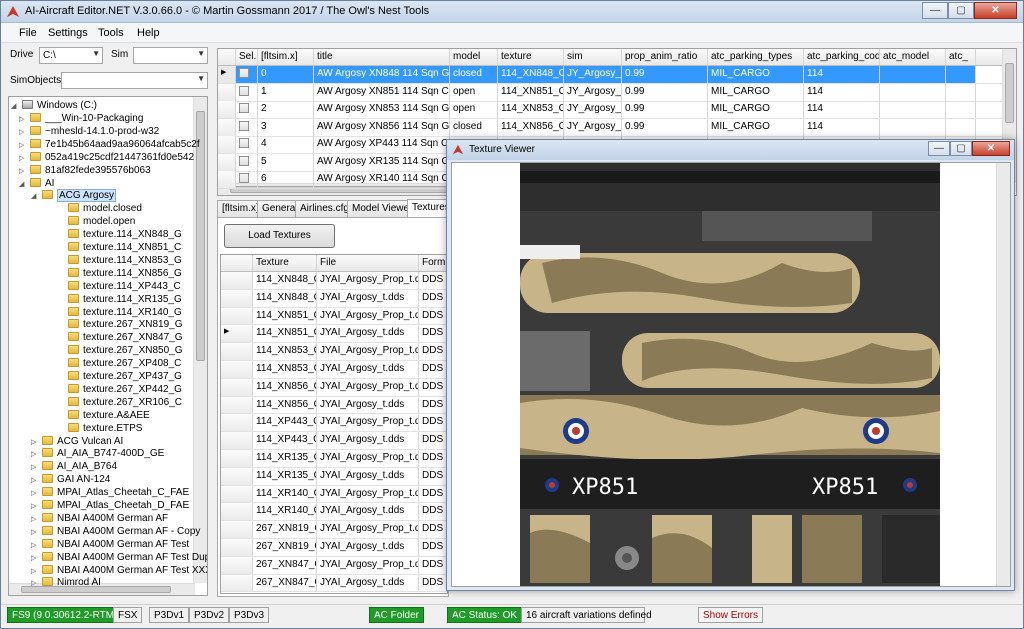 This screenshot has height=629, width=1024. Describe the element at coordinates (961, 10) in the screenshot. I see `maximize-button: ▢` at that location.